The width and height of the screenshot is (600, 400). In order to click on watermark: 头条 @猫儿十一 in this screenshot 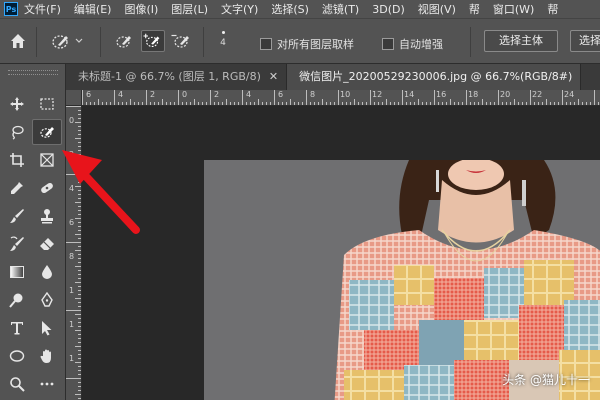, I will do `click(546, 380)`.